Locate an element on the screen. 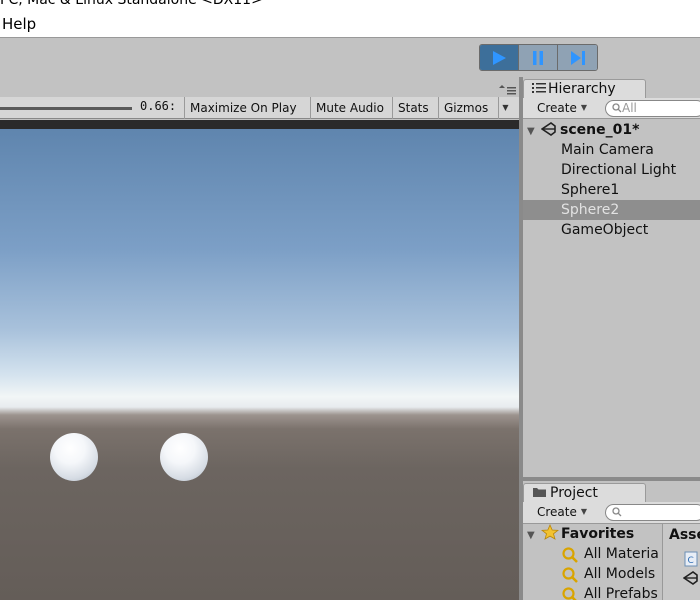 The height and width of the screenshot is (600, 700). step-icon is located at coordinates (577, 57).